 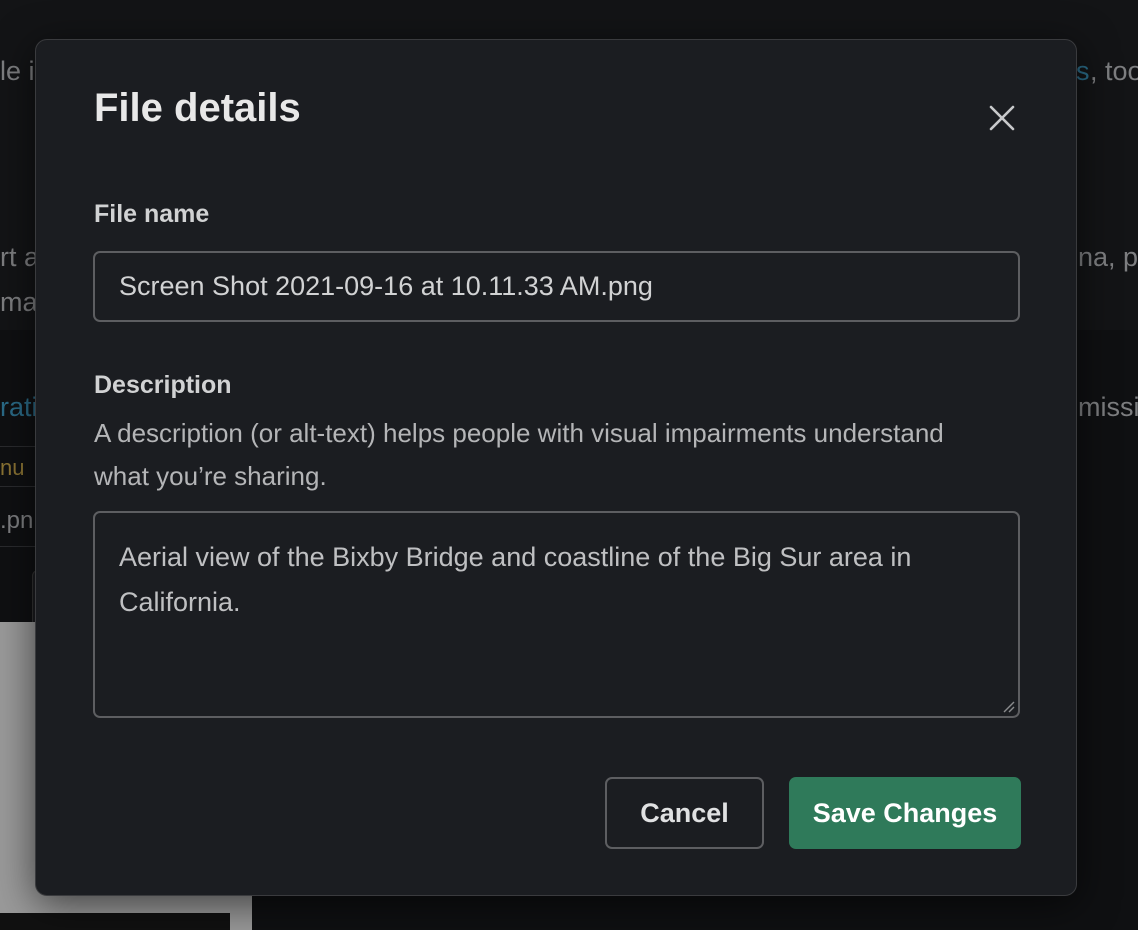 I want to click on close-icon, so click(x=1002, y=118).